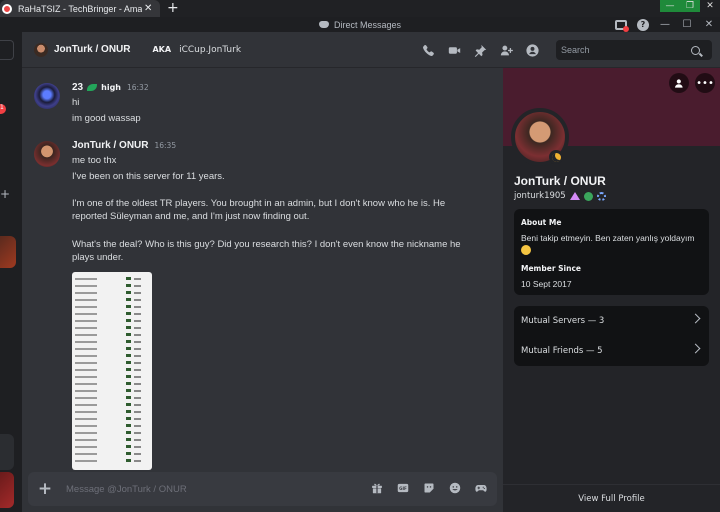 This screenshot has height=512, width=720. I want to click on maximize-button: ☐, so click(687, 24).